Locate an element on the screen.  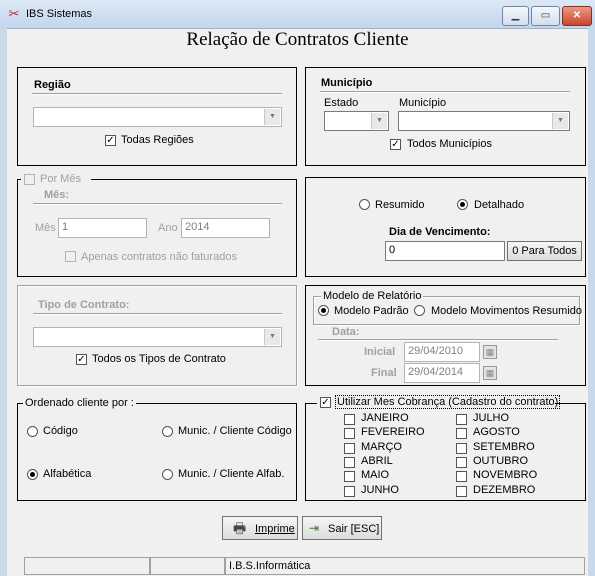
month-checkbox-dezembro is located at coordinates (461, 491).